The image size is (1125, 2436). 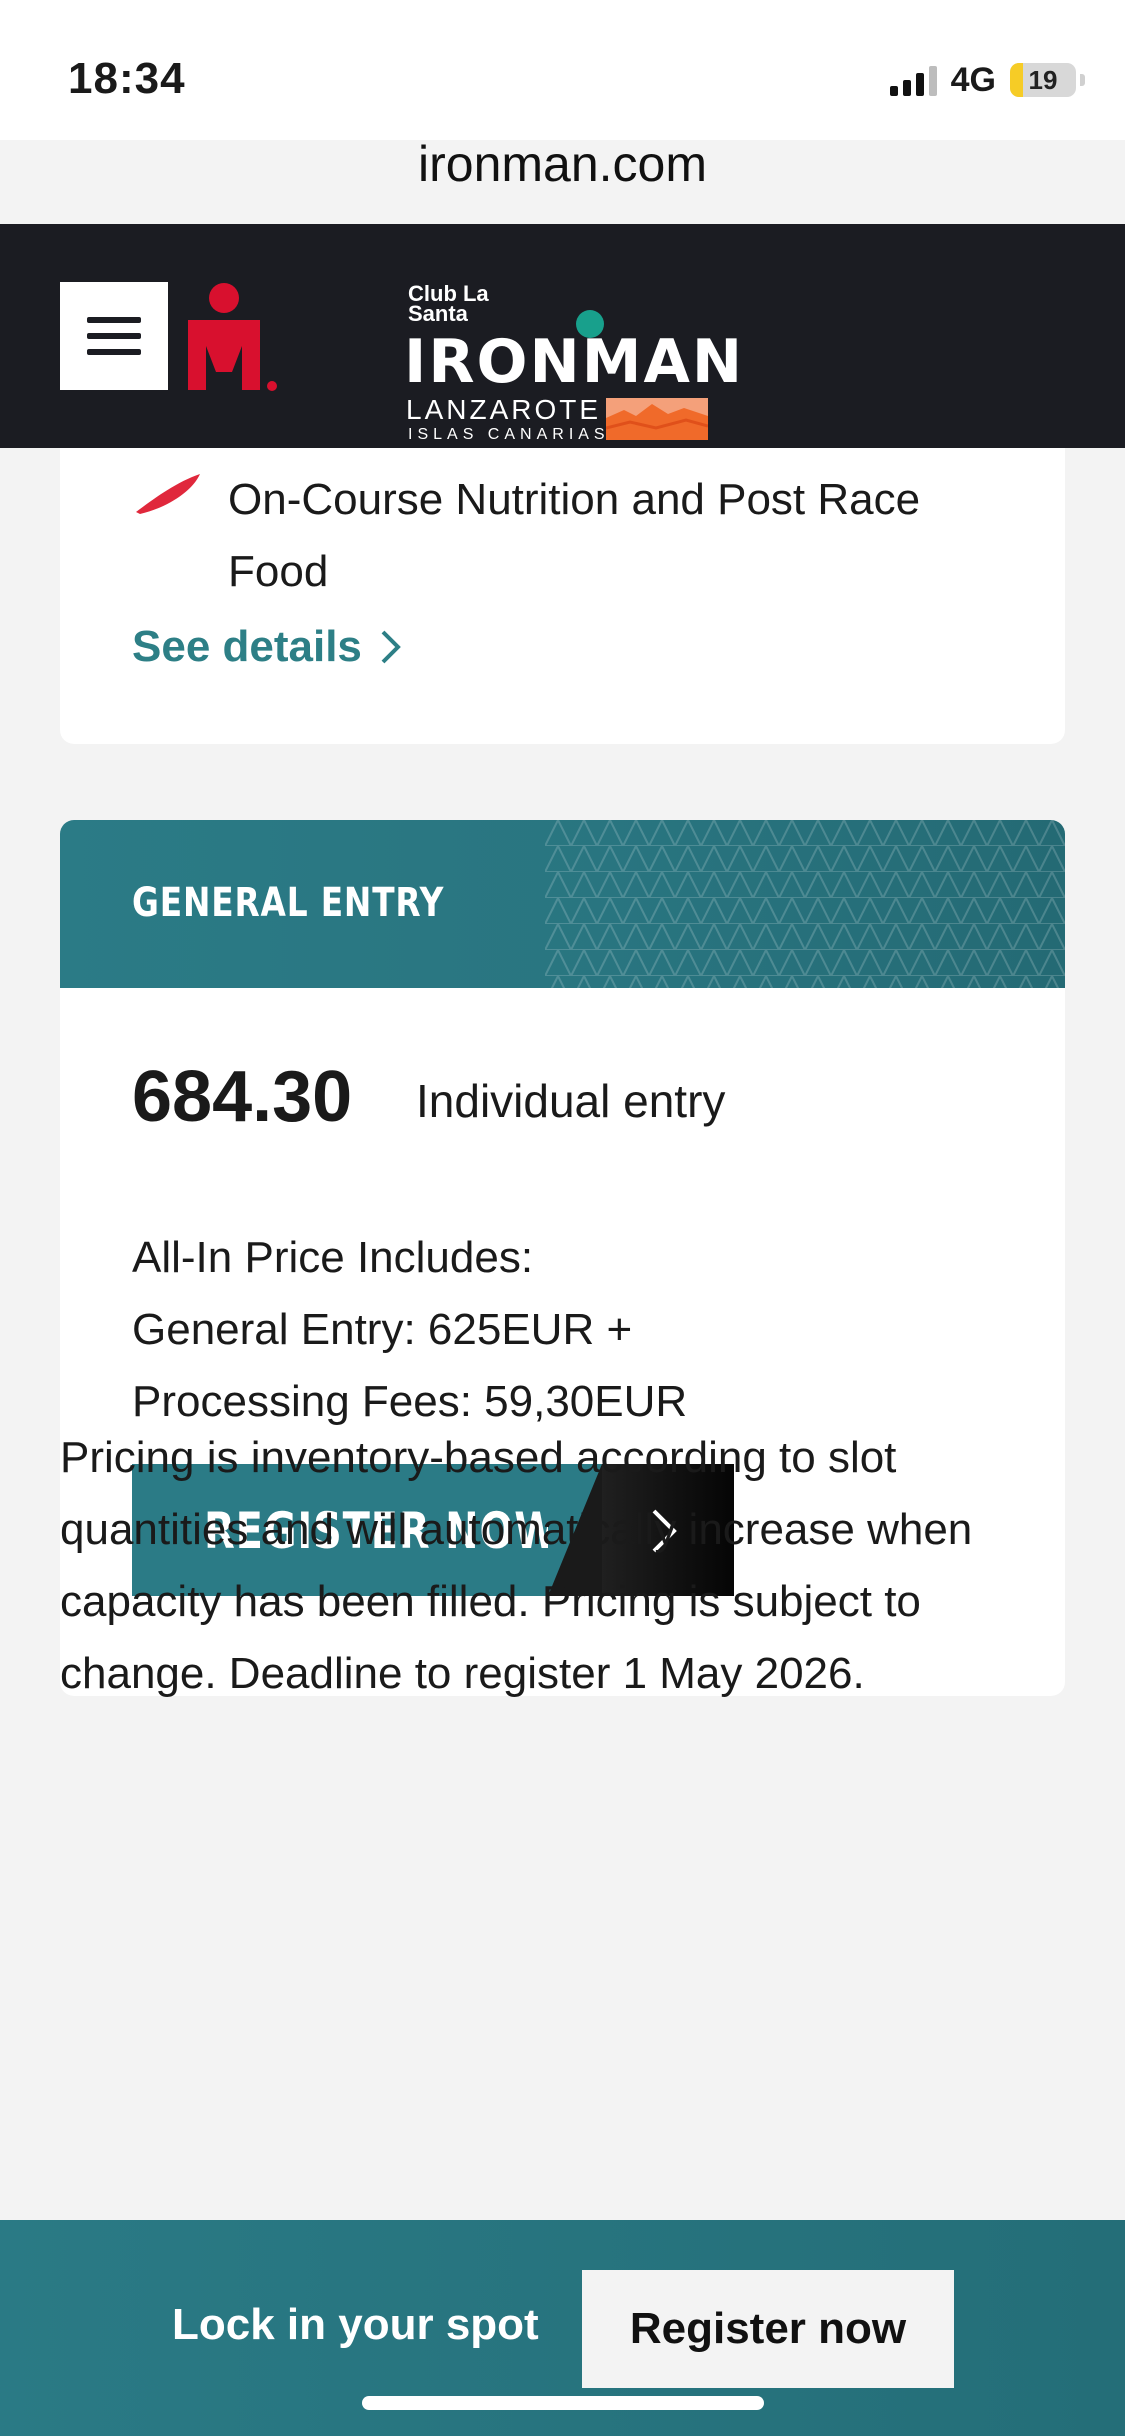 What do you see at coordinates (168, 494) in the screenshot?
I see `food-icon` at bounding box center [168, 494].